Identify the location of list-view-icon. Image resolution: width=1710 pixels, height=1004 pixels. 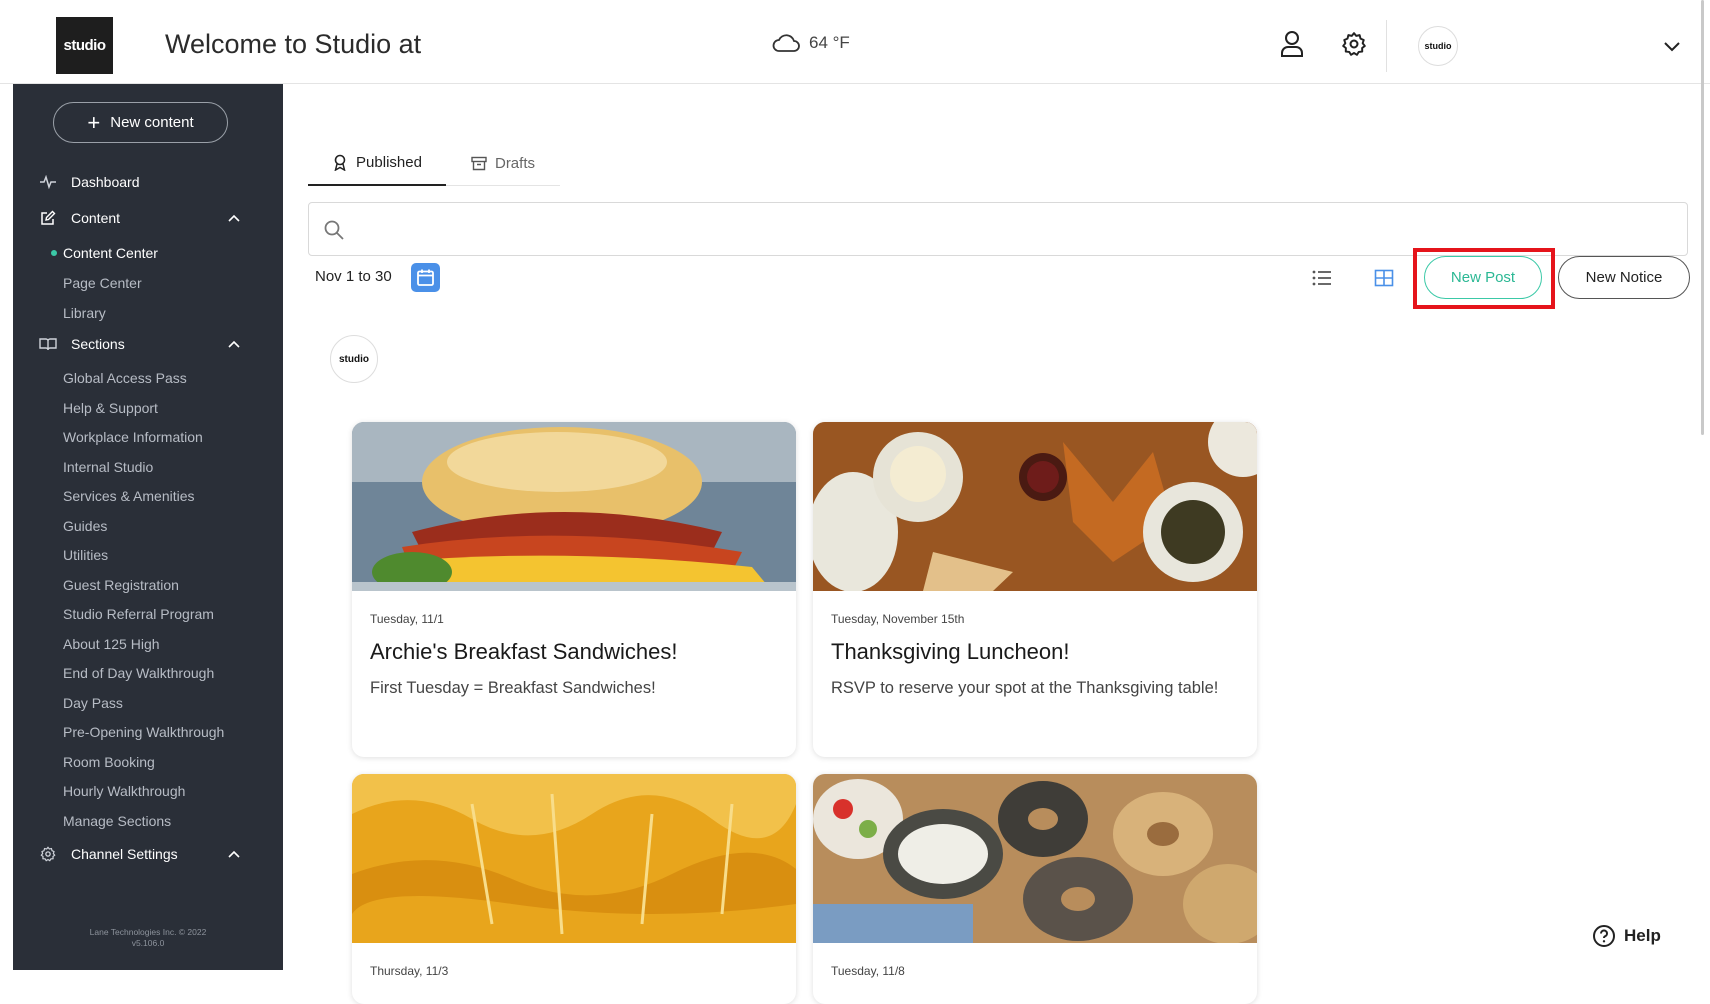
(1322, 278).